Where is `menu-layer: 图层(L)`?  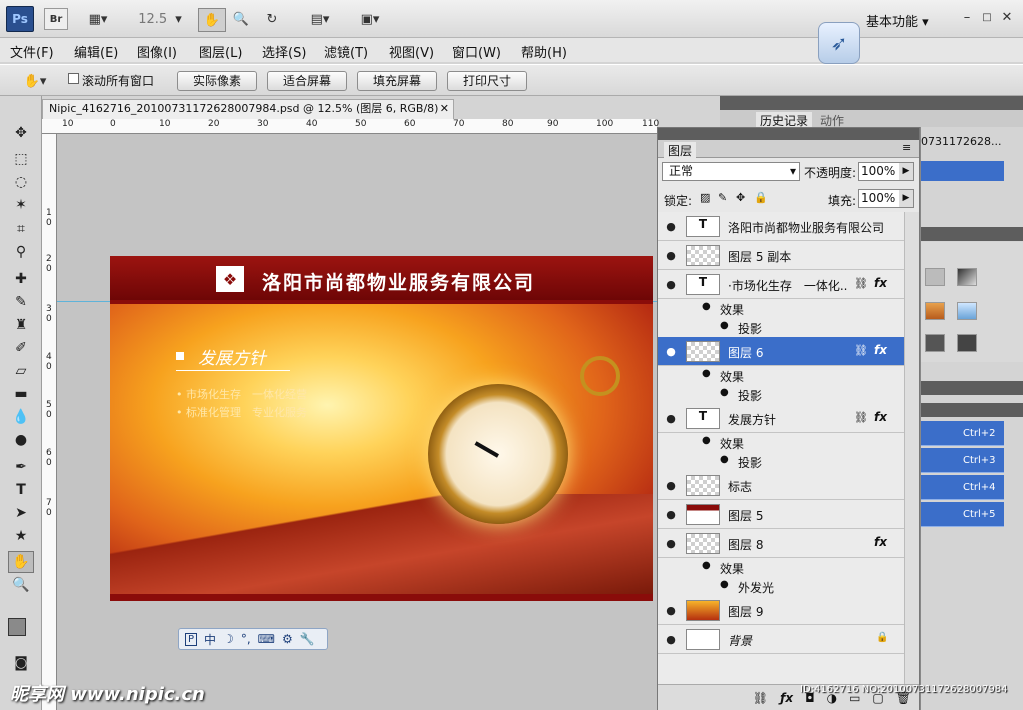
menu-layer: 图层(L) is located at coordinates (220, 51).